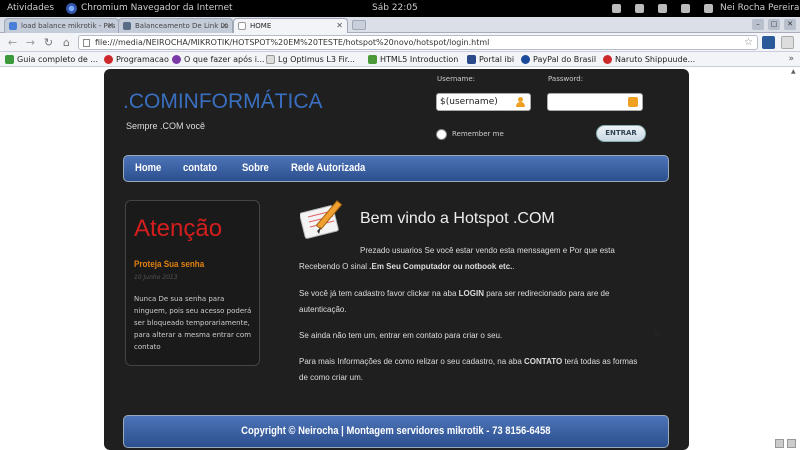  What do you see at coordinates (441, 134) in the screenshot?
I see `remember-me-radio` at bounding box center [441, 134].